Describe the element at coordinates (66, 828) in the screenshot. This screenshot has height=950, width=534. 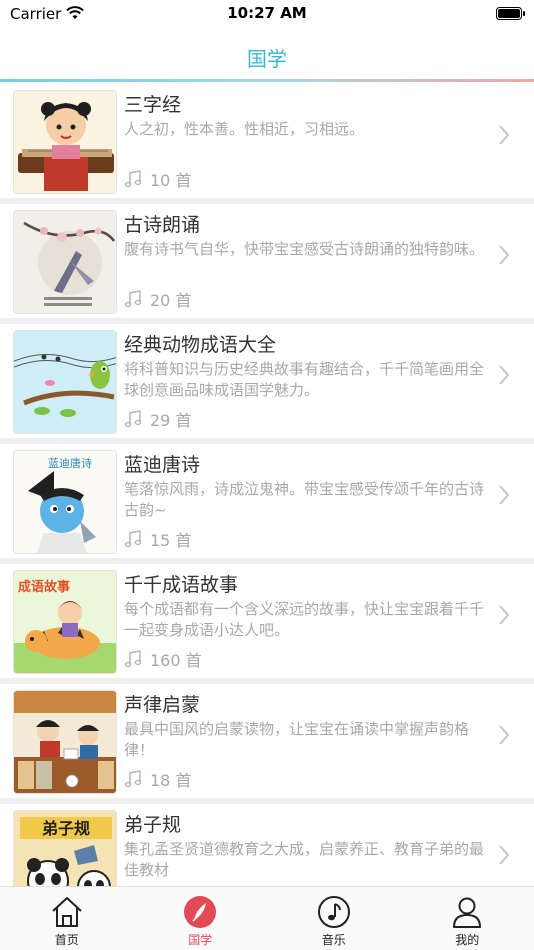
I see `thumbnail-caption: 弟子规` at that location.